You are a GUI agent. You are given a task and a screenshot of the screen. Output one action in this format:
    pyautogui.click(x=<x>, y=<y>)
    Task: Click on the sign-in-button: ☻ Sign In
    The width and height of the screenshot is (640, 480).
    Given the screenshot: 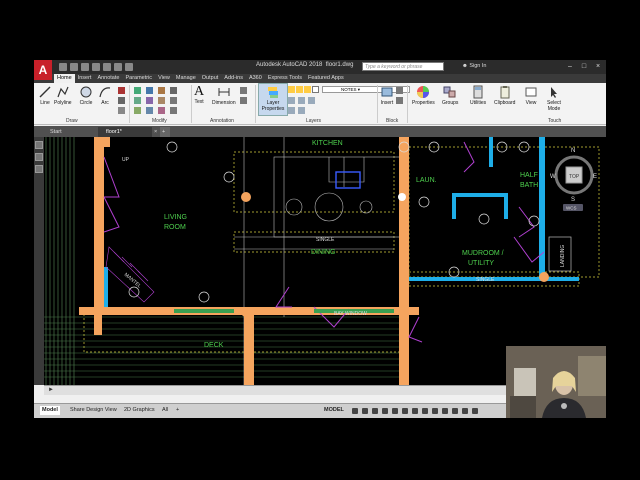 What is the action you would take?
    pyautogui.click(x=474, y=66)
    